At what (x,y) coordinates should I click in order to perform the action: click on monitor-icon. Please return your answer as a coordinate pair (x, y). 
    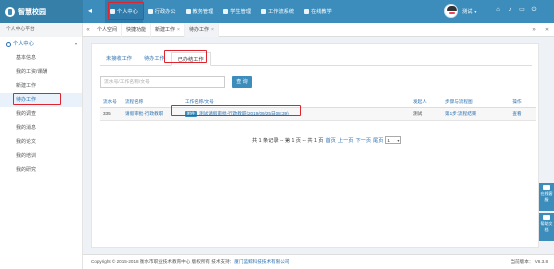
    Looking at the image, I should click on (307, 11).